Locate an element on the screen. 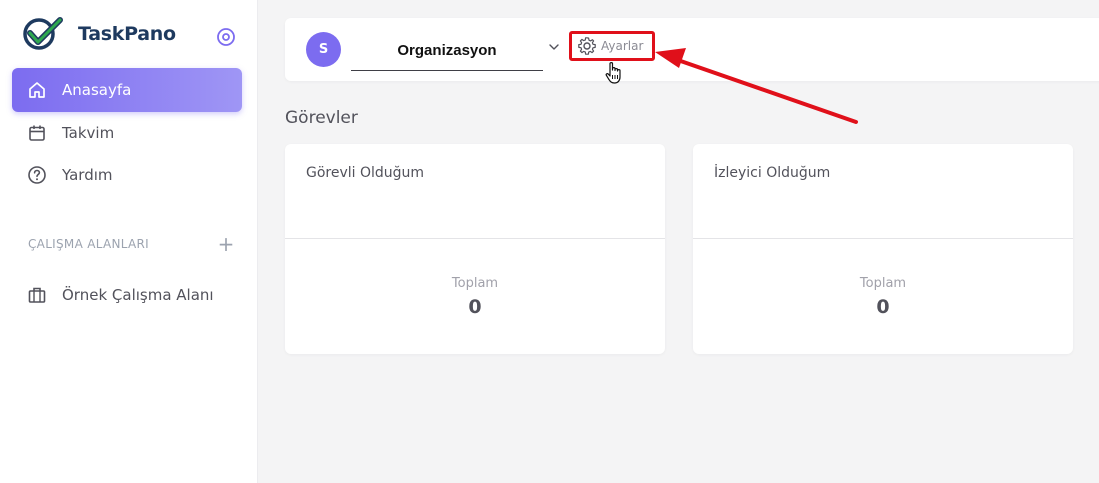  sidebar-item-workspace: Örnek Çalışma Alanı is located at coordinates (127, 295).